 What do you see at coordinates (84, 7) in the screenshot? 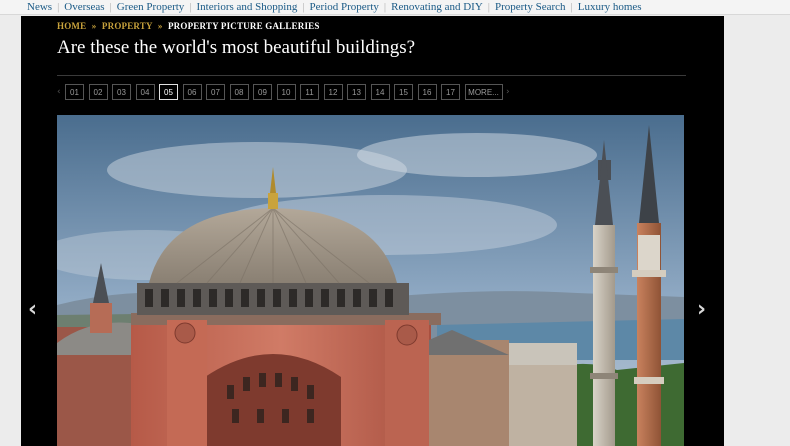
I see `nav-overseas: Overseas` at bounding box center [84, 7].